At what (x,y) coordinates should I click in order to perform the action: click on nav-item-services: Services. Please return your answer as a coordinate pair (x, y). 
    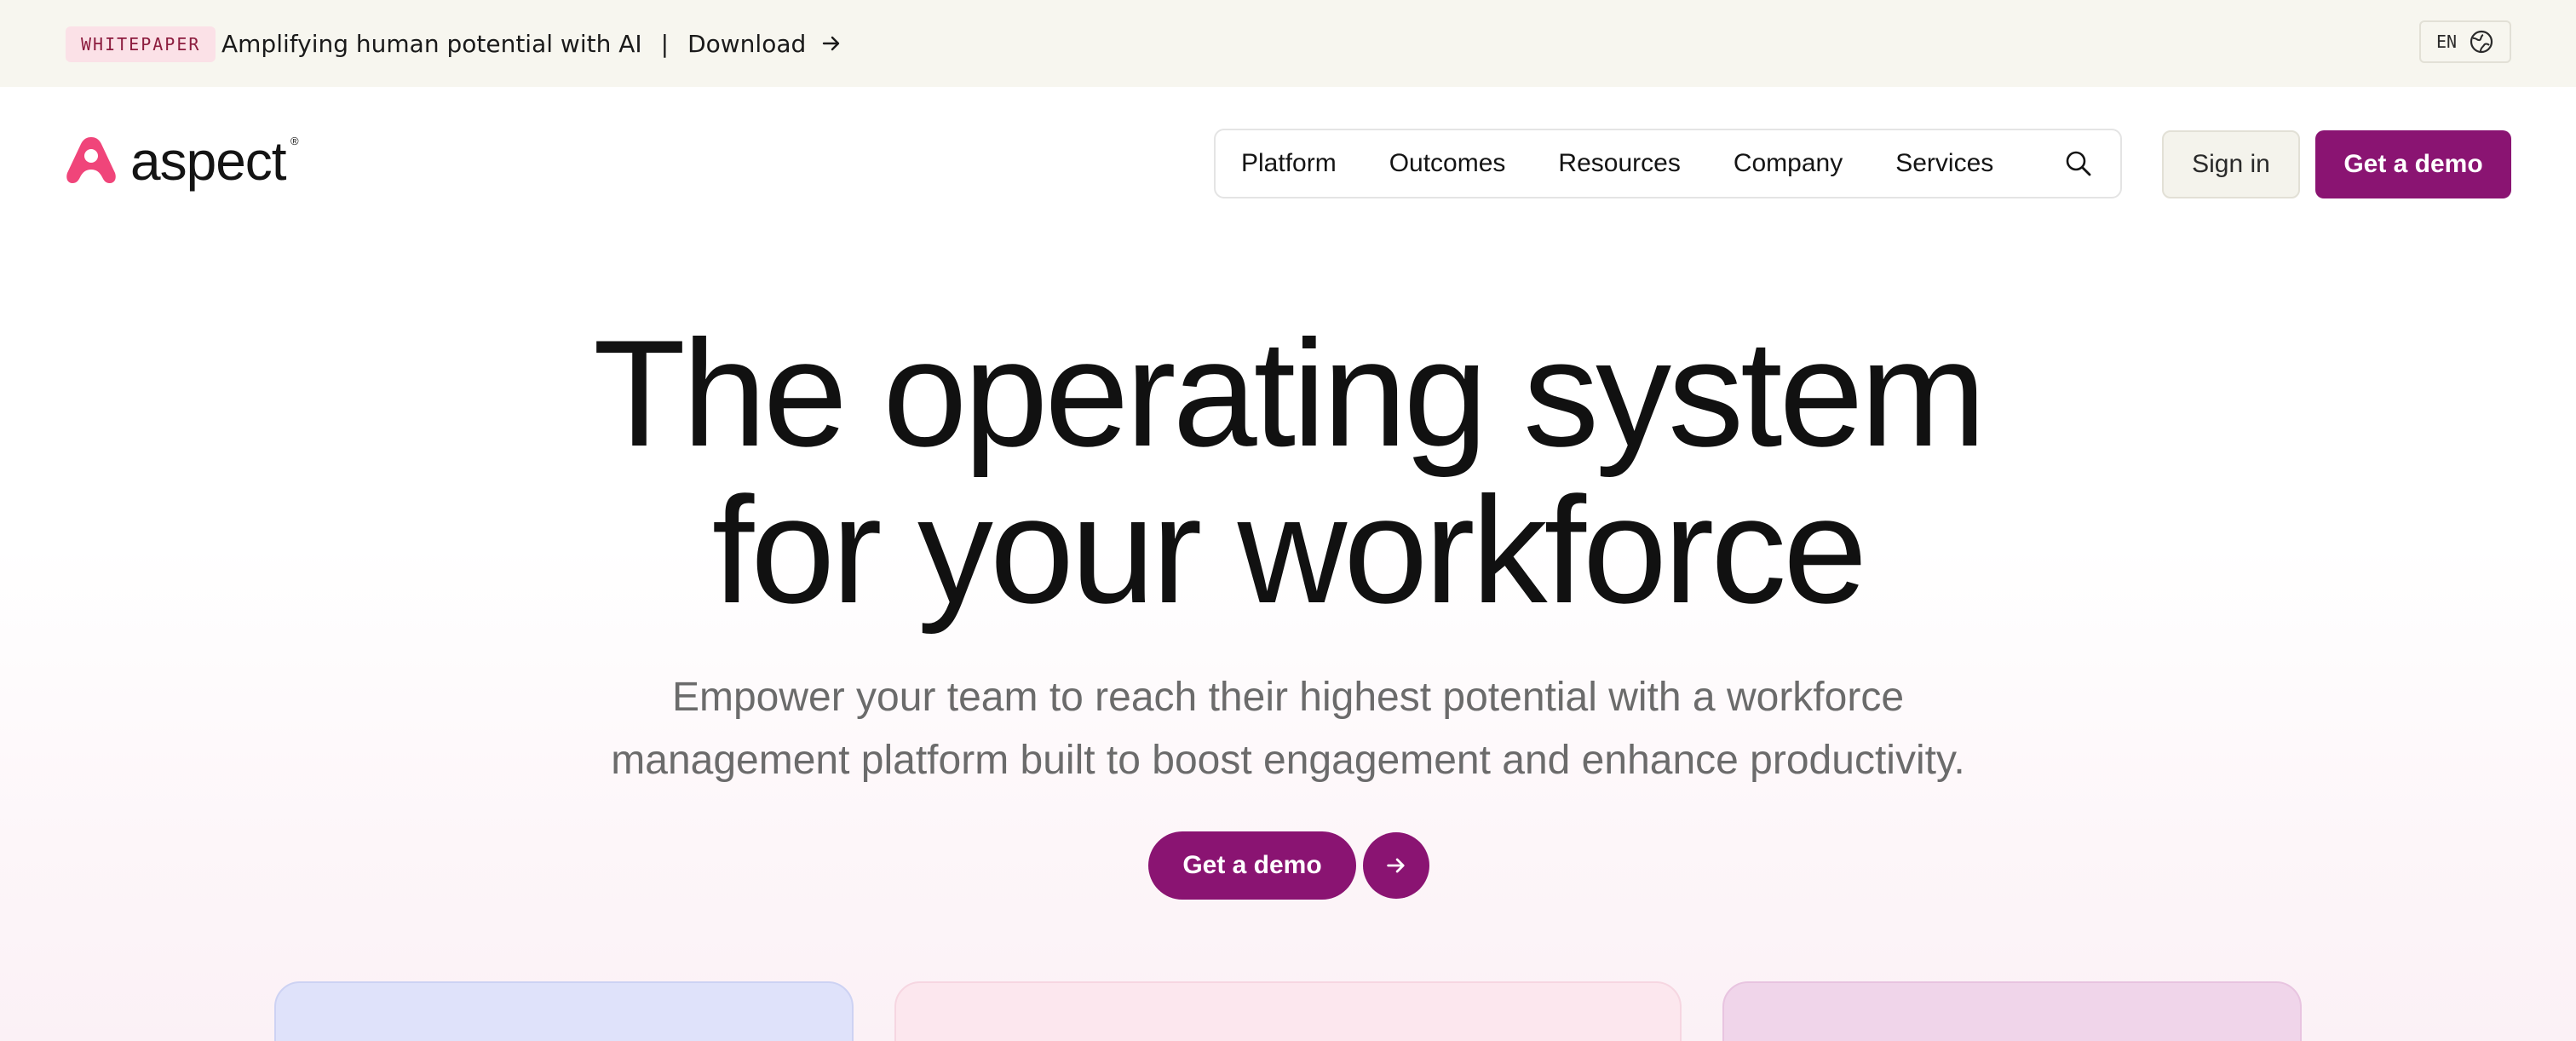
    Looking at the image, I should click on (1944, 164).